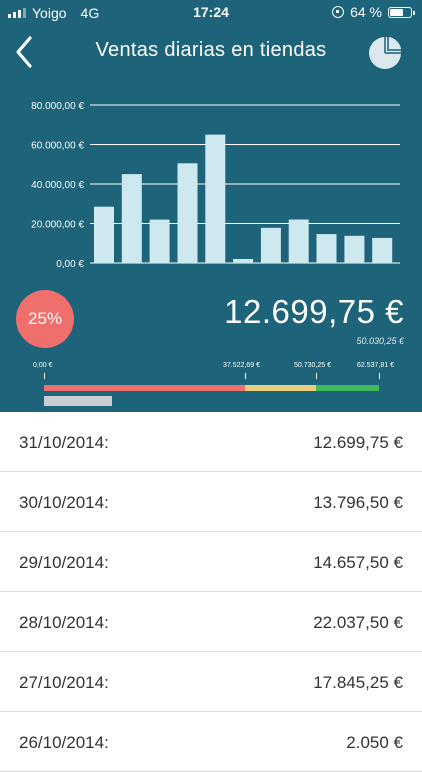  What do you see at coordinates (64, 562) in the screenshot?
I see `row-date: 29/10/2014:` at bounding box center [64, 562].